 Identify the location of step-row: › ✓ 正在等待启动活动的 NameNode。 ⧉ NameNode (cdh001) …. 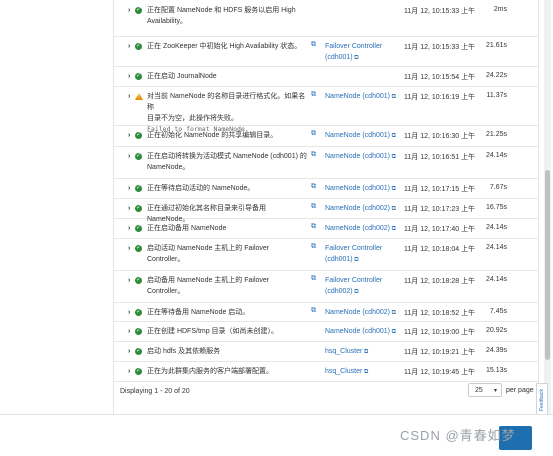
(326, 188).